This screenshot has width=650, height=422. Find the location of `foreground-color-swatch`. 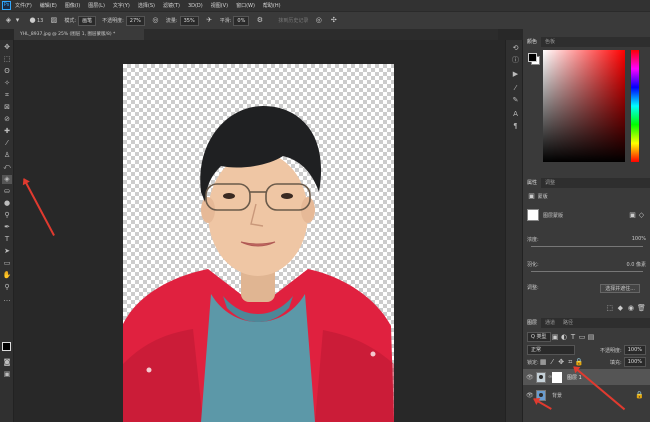

foreground-color-swatch is located at coordinates (6, 346).